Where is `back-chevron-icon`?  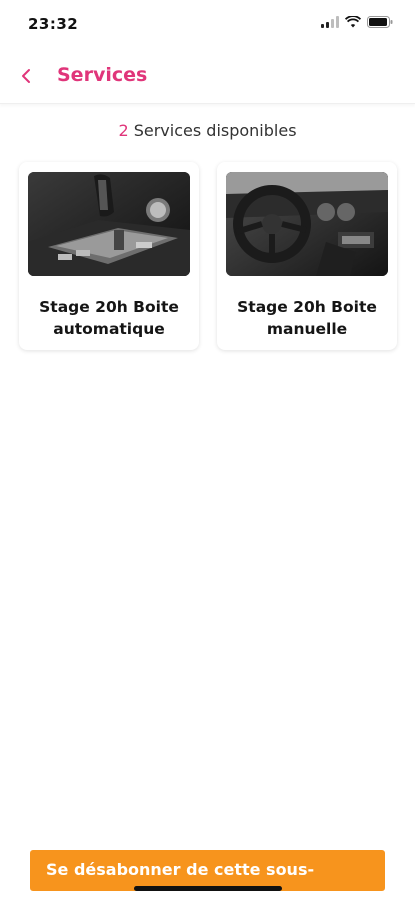
back-chevron-icon is located at coordinates (26, 76).